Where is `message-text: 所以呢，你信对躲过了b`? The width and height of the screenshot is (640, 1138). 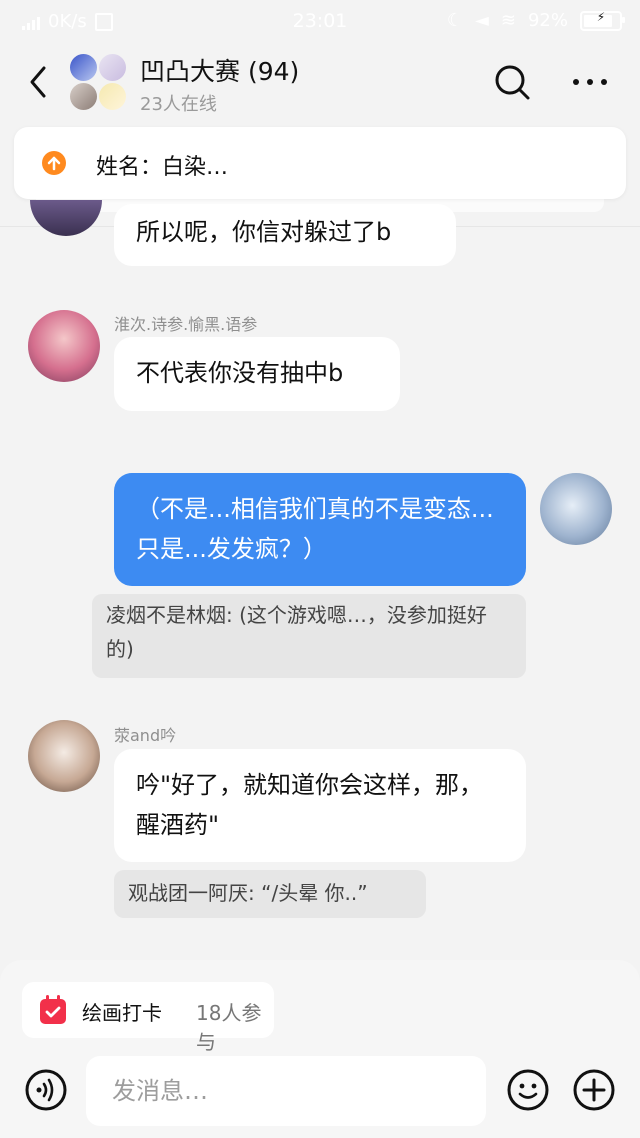 message-text: 所以呢，你信对躲过了b is located at coordinates (264, 232).